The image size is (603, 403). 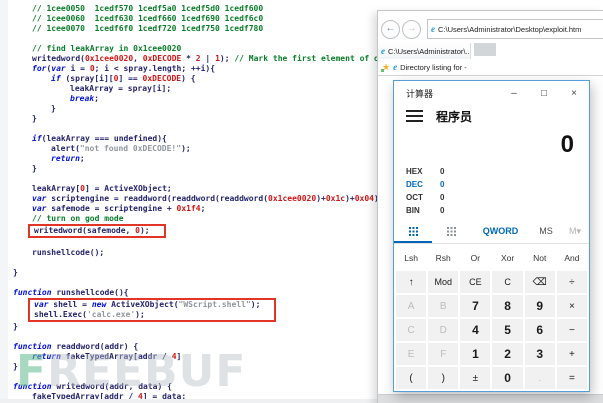 What do you see at coordinates (443, 354) in the screenshot?
I see `calc-key-hex-f: F` at bounding box center [443, 354].